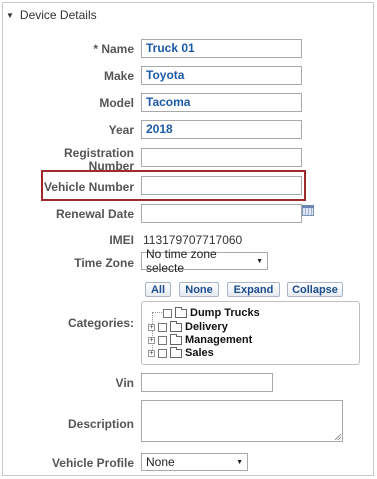  What do you see at coordinates (221, 75) in the screenshot?
I see `make-field: Toyota` at bounding box center [221, 75].